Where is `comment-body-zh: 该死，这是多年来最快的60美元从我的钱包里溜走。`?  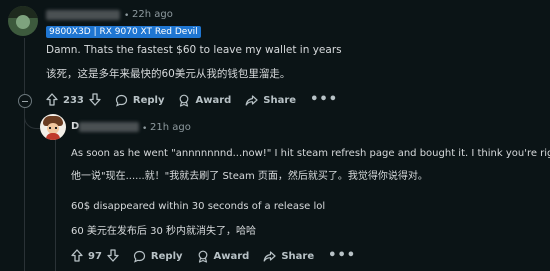 comment-body-zh: 该死，这是多年来最快的60美元从我的钱包里溜走。 is located at coordinates (168, 74).